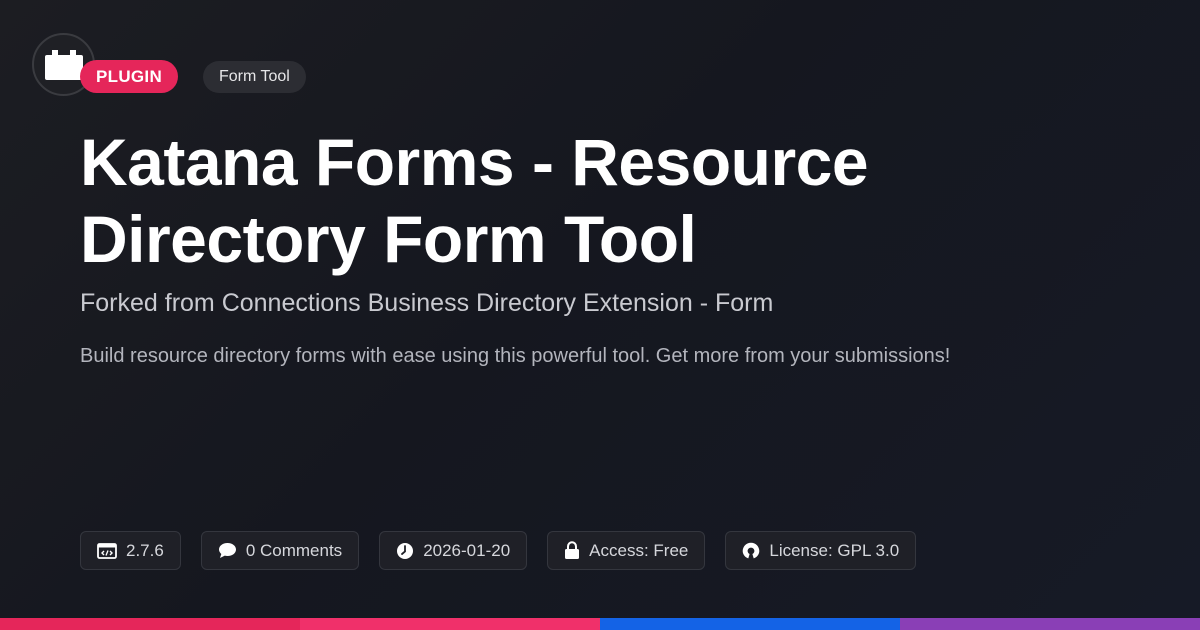 This screenshot has height=630, width=1200. What do you see at coordinates (467, 550) in the screenshot?
I see `date-value: 2026-01-20` at bounding box center [467, 550].